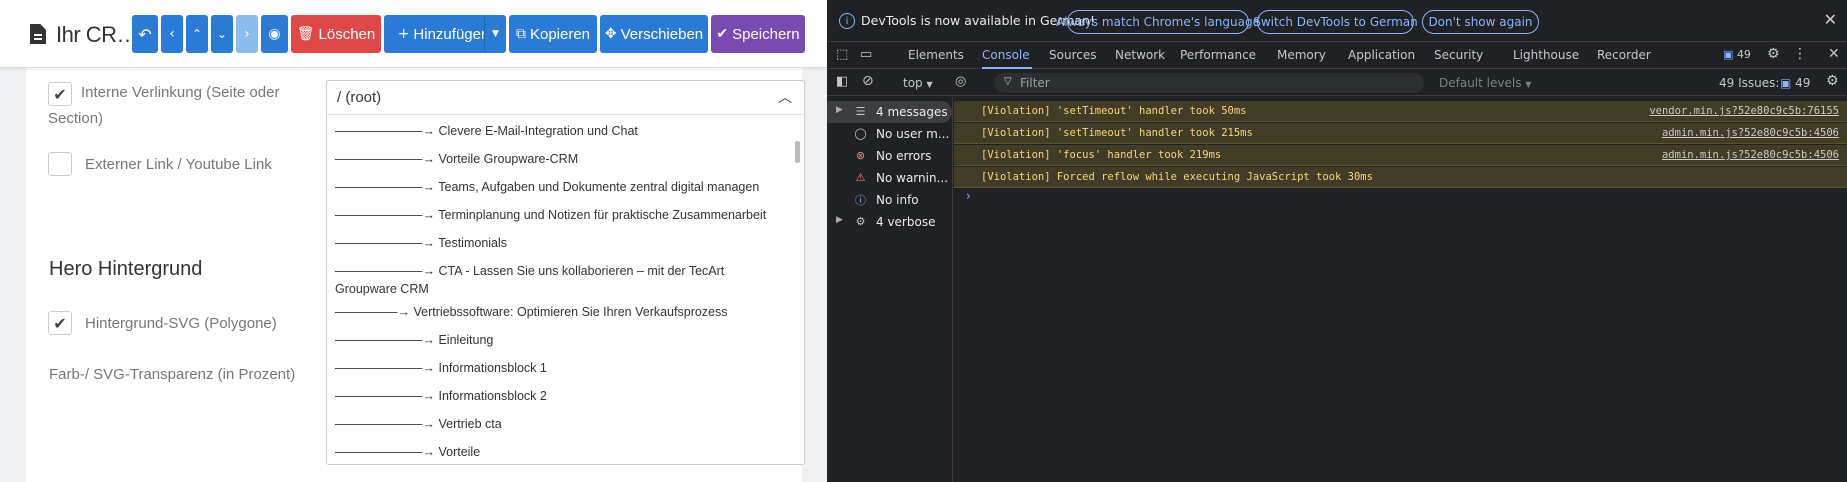 The width and height of the screenshot is (1847, 482). Describe the element at coordinates (1800, 54) in the screenshot. I see `more-options-icon: ⋮` at that location.